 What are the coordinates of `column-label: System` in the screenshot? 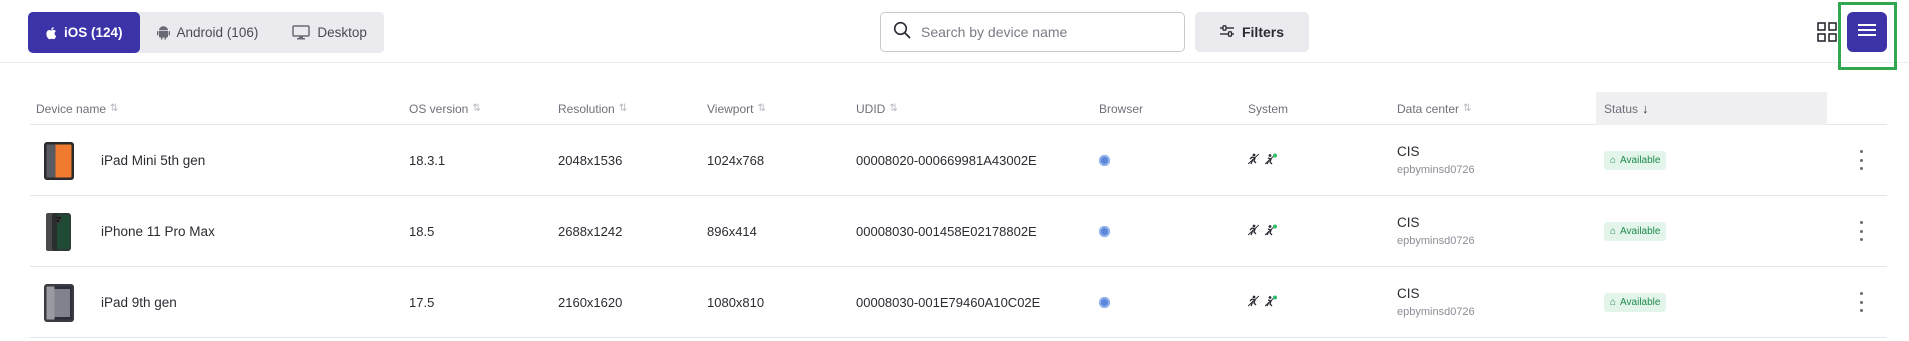 It's located at (1268, 108).